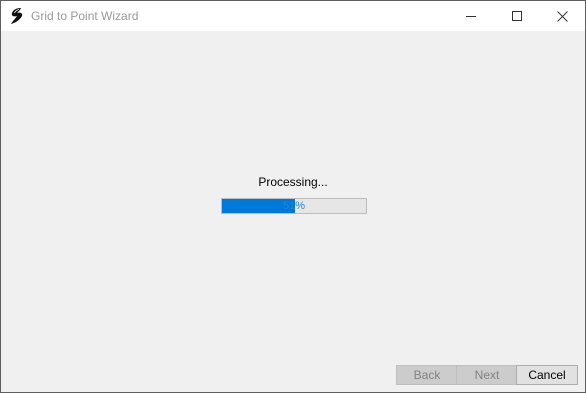  I want to click on next-button: Next, so click(487, 375).